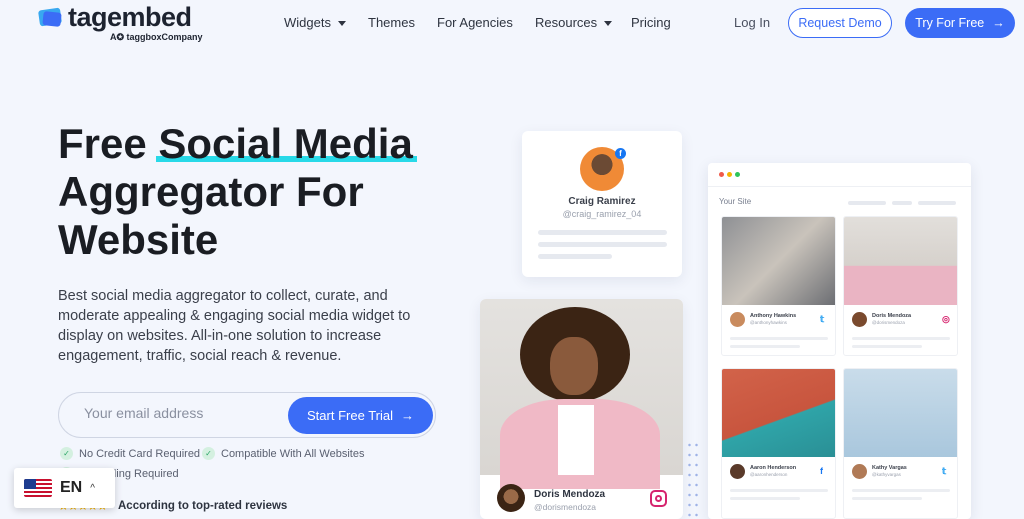  What do you see at coordinates (840, 23) in the screenshot?
I see `request-demo-button: Request Demo` at bounding box center [840, 23].